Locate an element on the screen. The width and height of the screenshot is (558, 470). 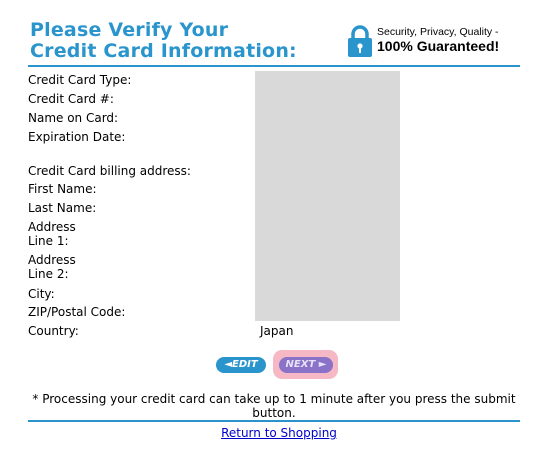
page-title-line2: Credit Card Information: is located at coordinates (163, 51).